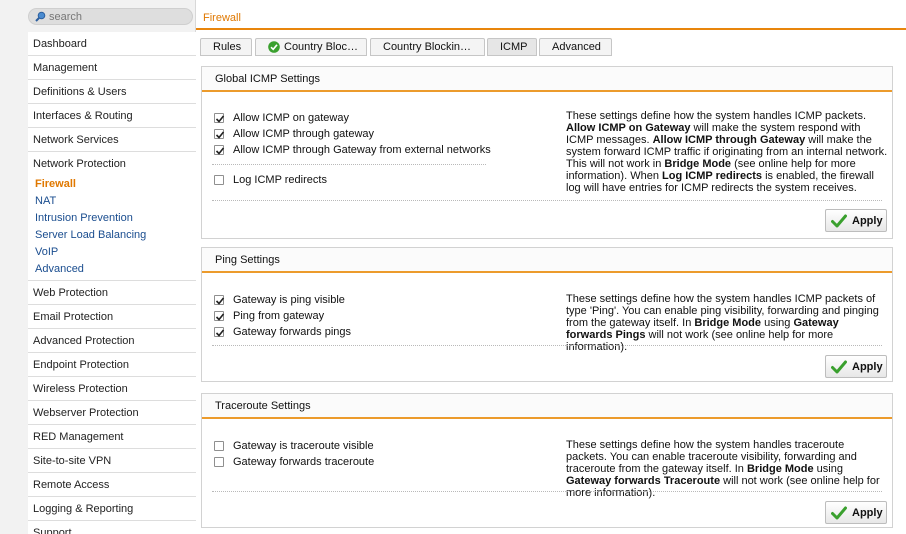 The width and height of the screenshot is (906, 534). Describe the element at coordinates (222, 18) in the screenshot. I see `page-title: Firewall` at that location.